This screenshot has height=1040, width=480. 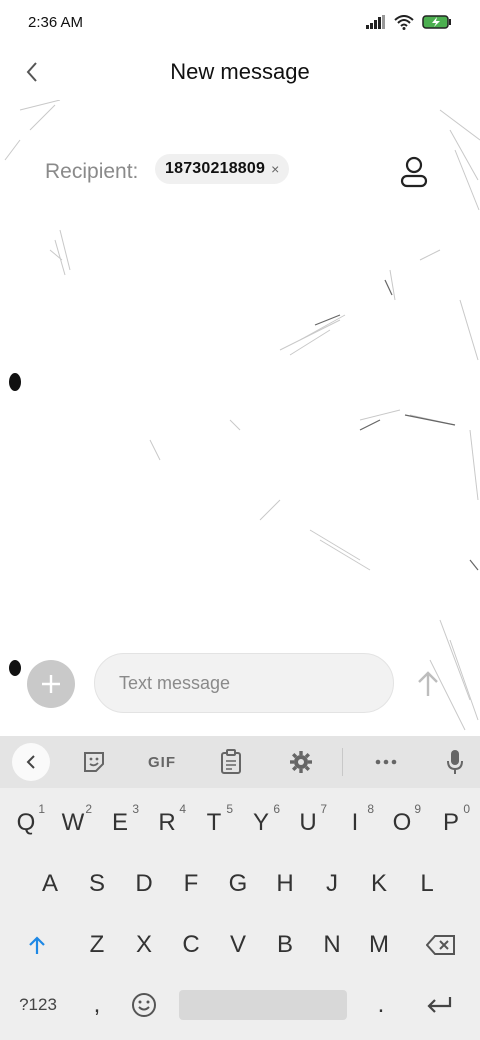 I want to click on key-c: C, so click(x=191, y=945).